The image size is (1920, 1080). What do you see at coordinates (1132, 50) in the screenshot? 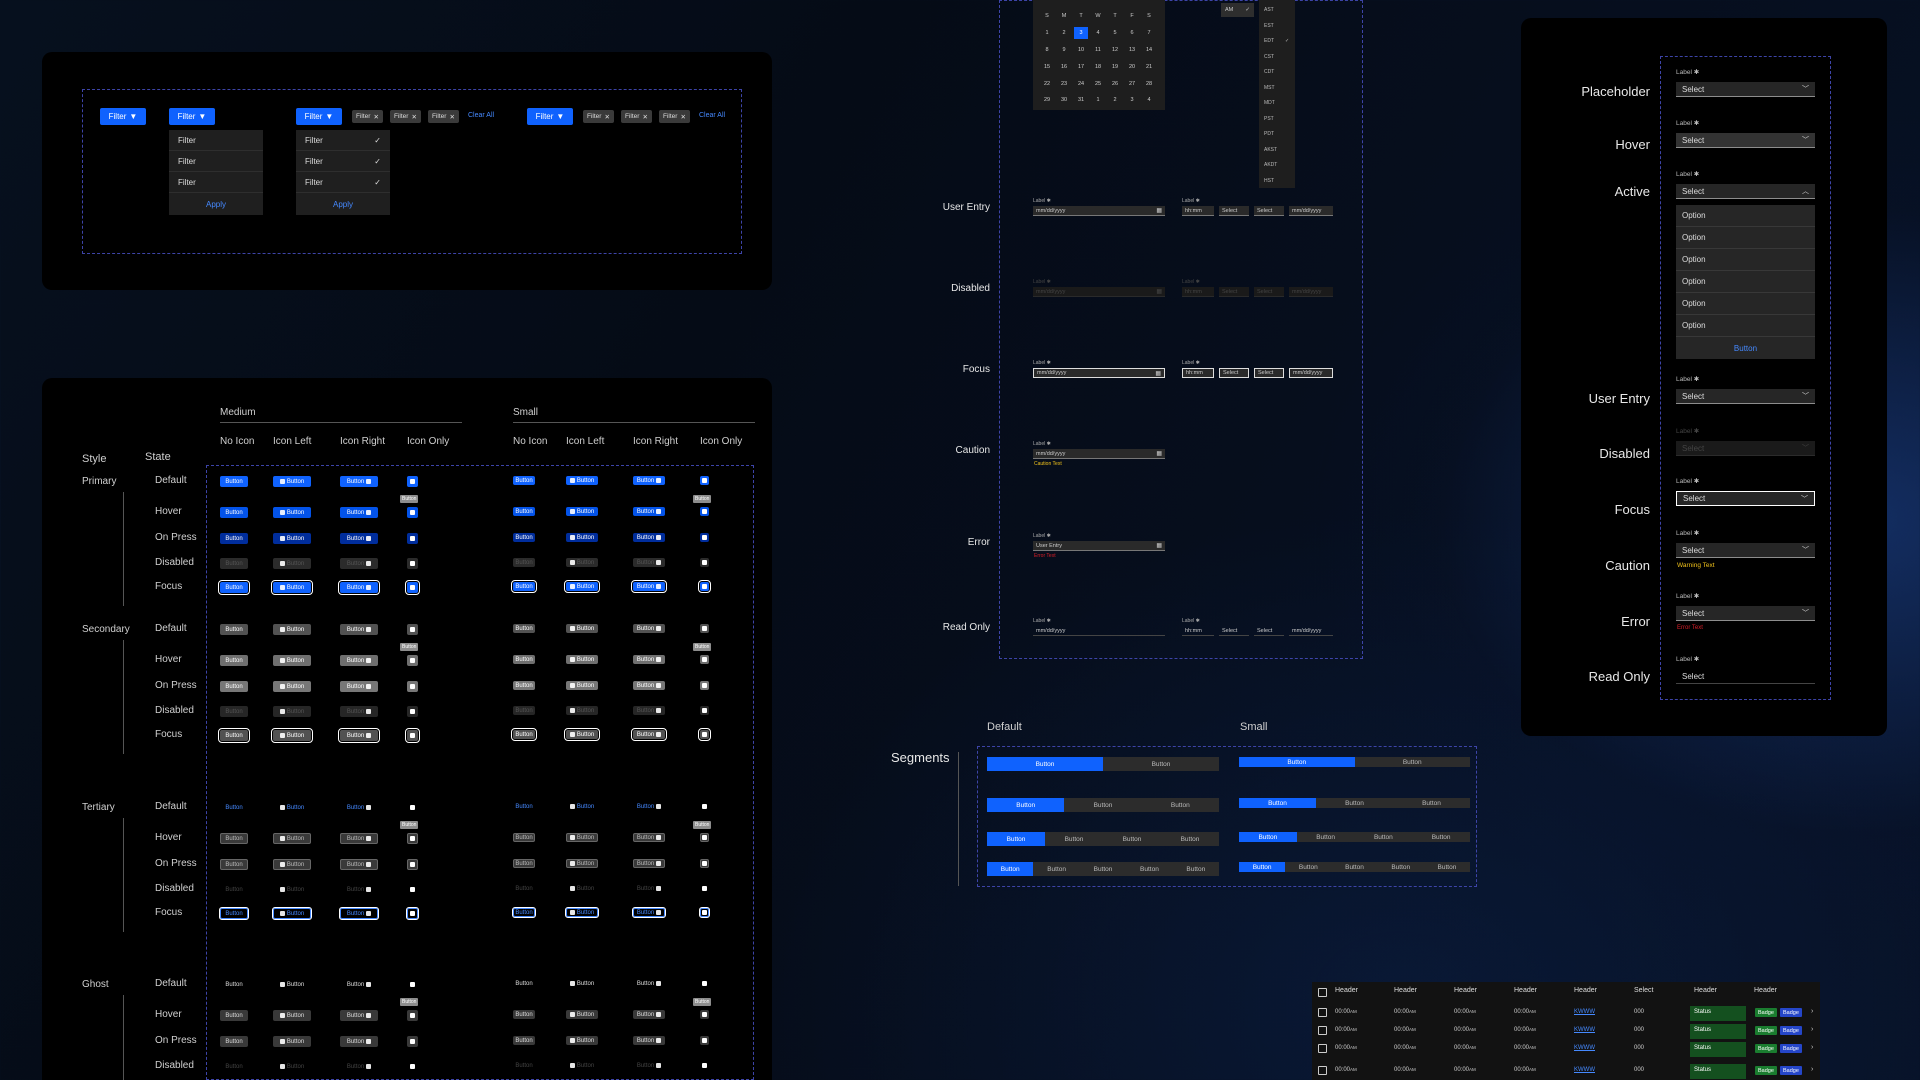
I see `calendar-day: 13` at bounding box center [1132, 50].